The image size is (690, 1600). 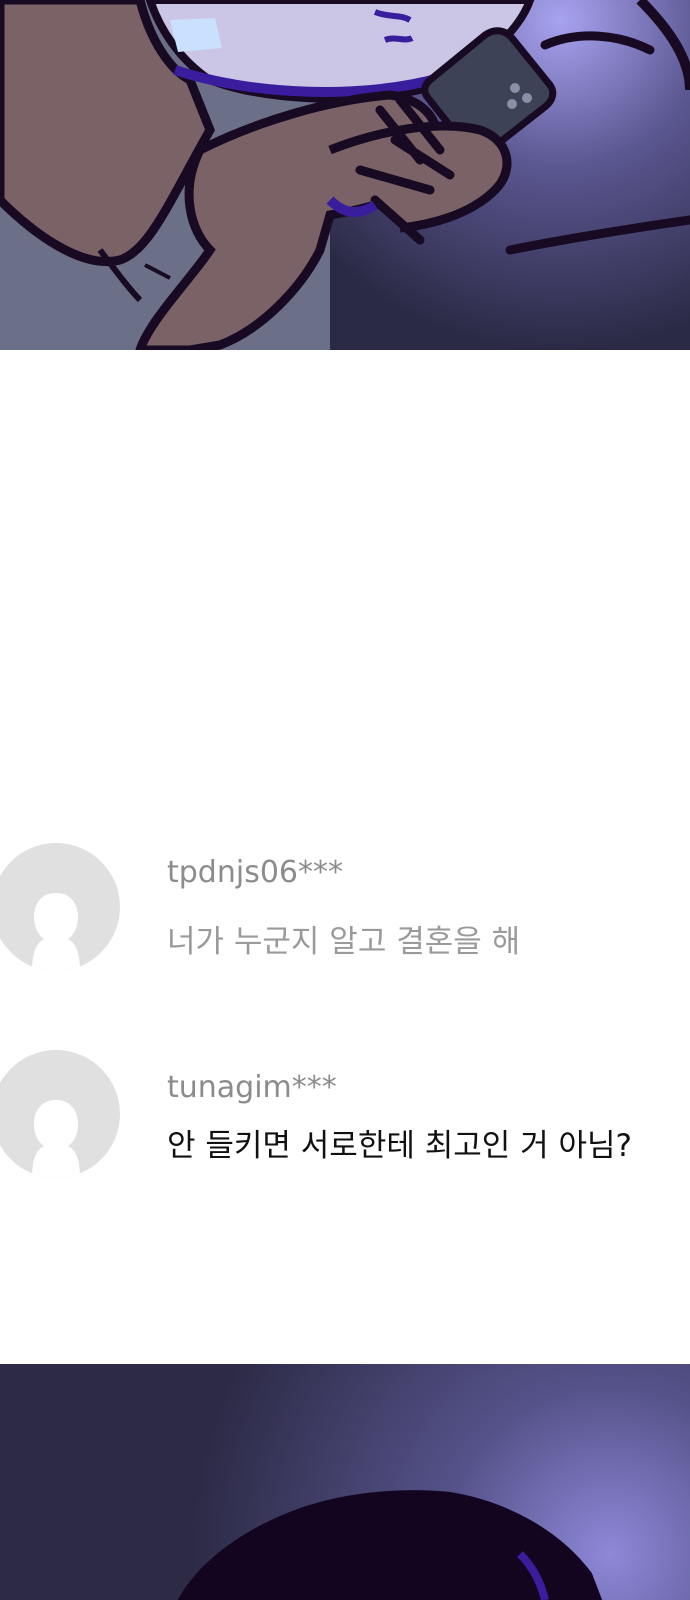 I want to click on comment-username: tpdnjs06***, so click(x=255, y=872).